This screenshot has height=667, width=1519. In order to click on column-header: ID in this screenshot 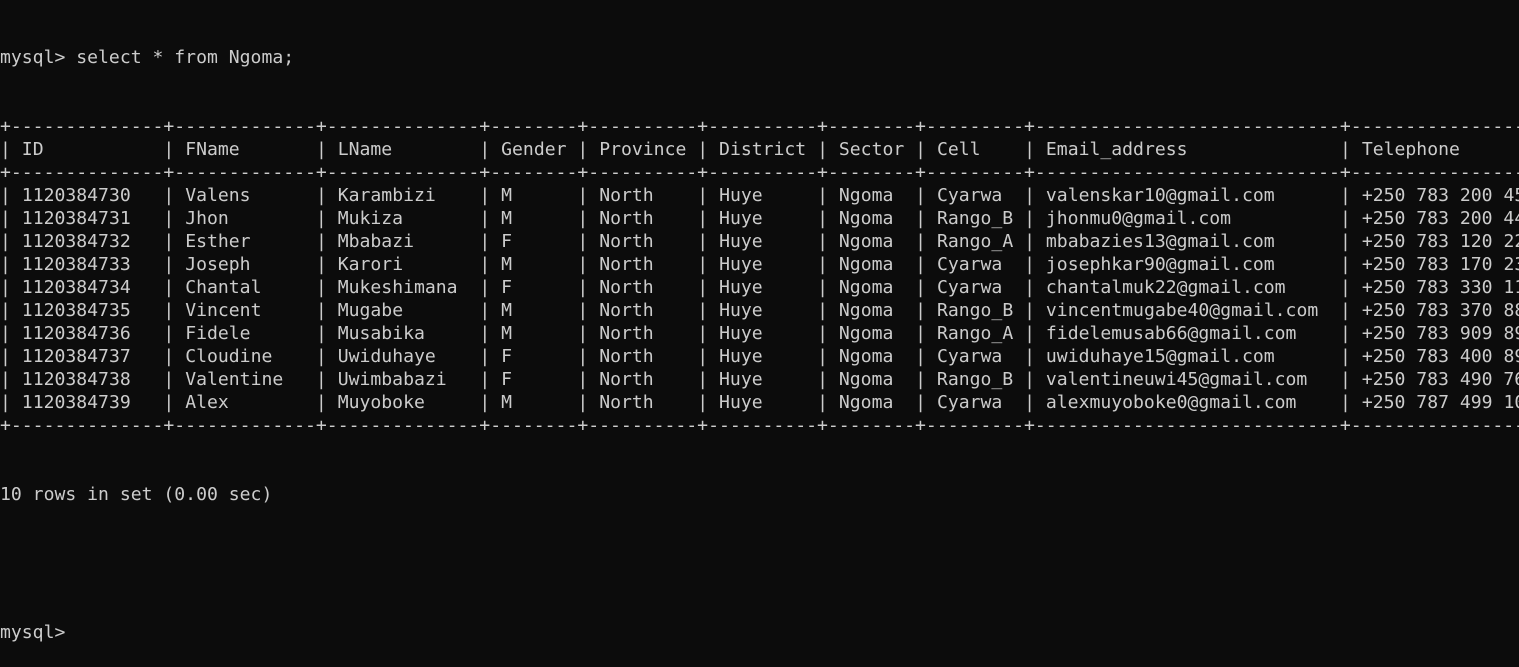, I will do `click(32, 149)`.